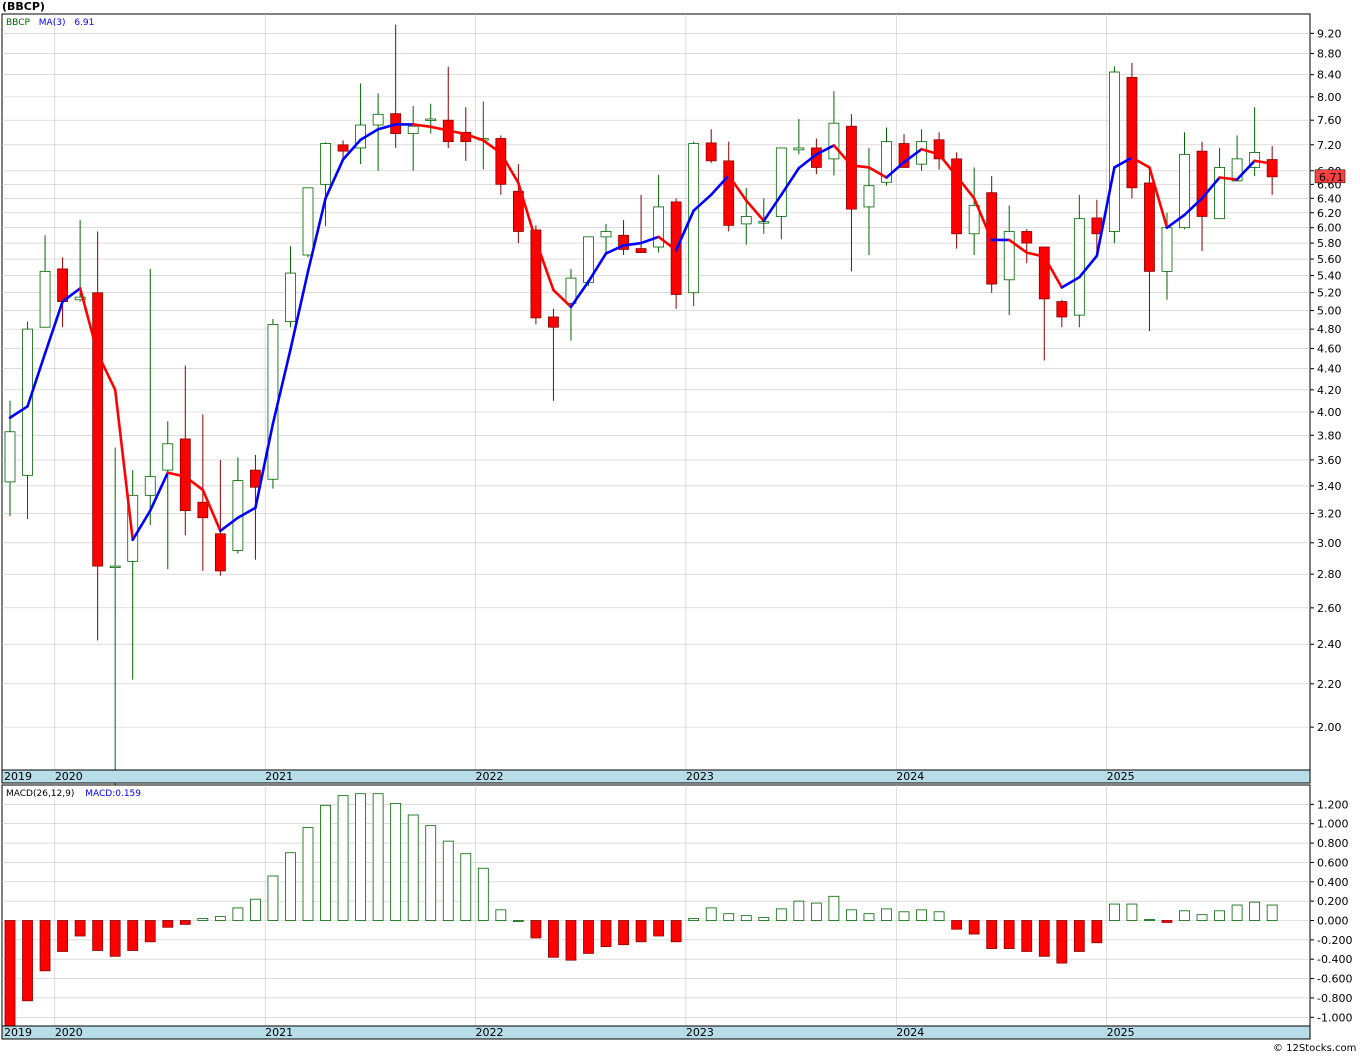  What do you see at coordinates (84, 23) in the screenshot?
I see `legend-ma-value: 6.91` at bounding box center [84, 23].